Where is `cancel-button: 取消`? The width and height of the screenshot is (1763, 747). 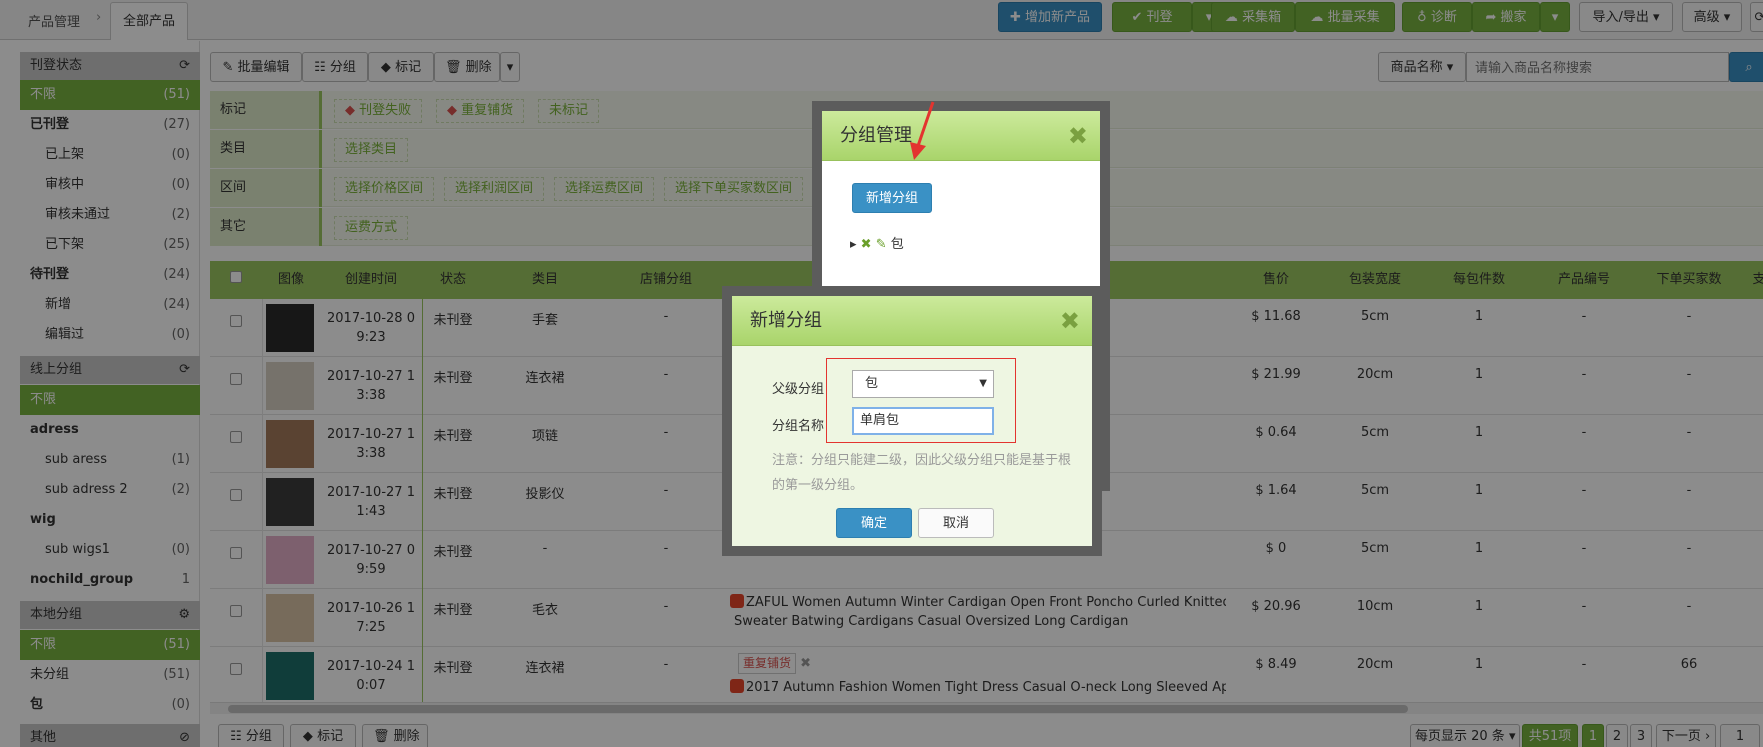 cancel-button: 取消 is located at coordinates (956, 523).